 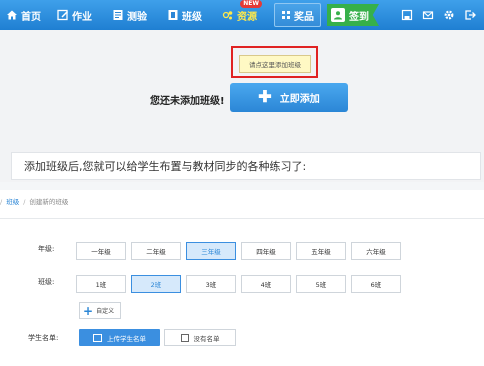 I want to click on user-icon, so click(x=338, y=15).